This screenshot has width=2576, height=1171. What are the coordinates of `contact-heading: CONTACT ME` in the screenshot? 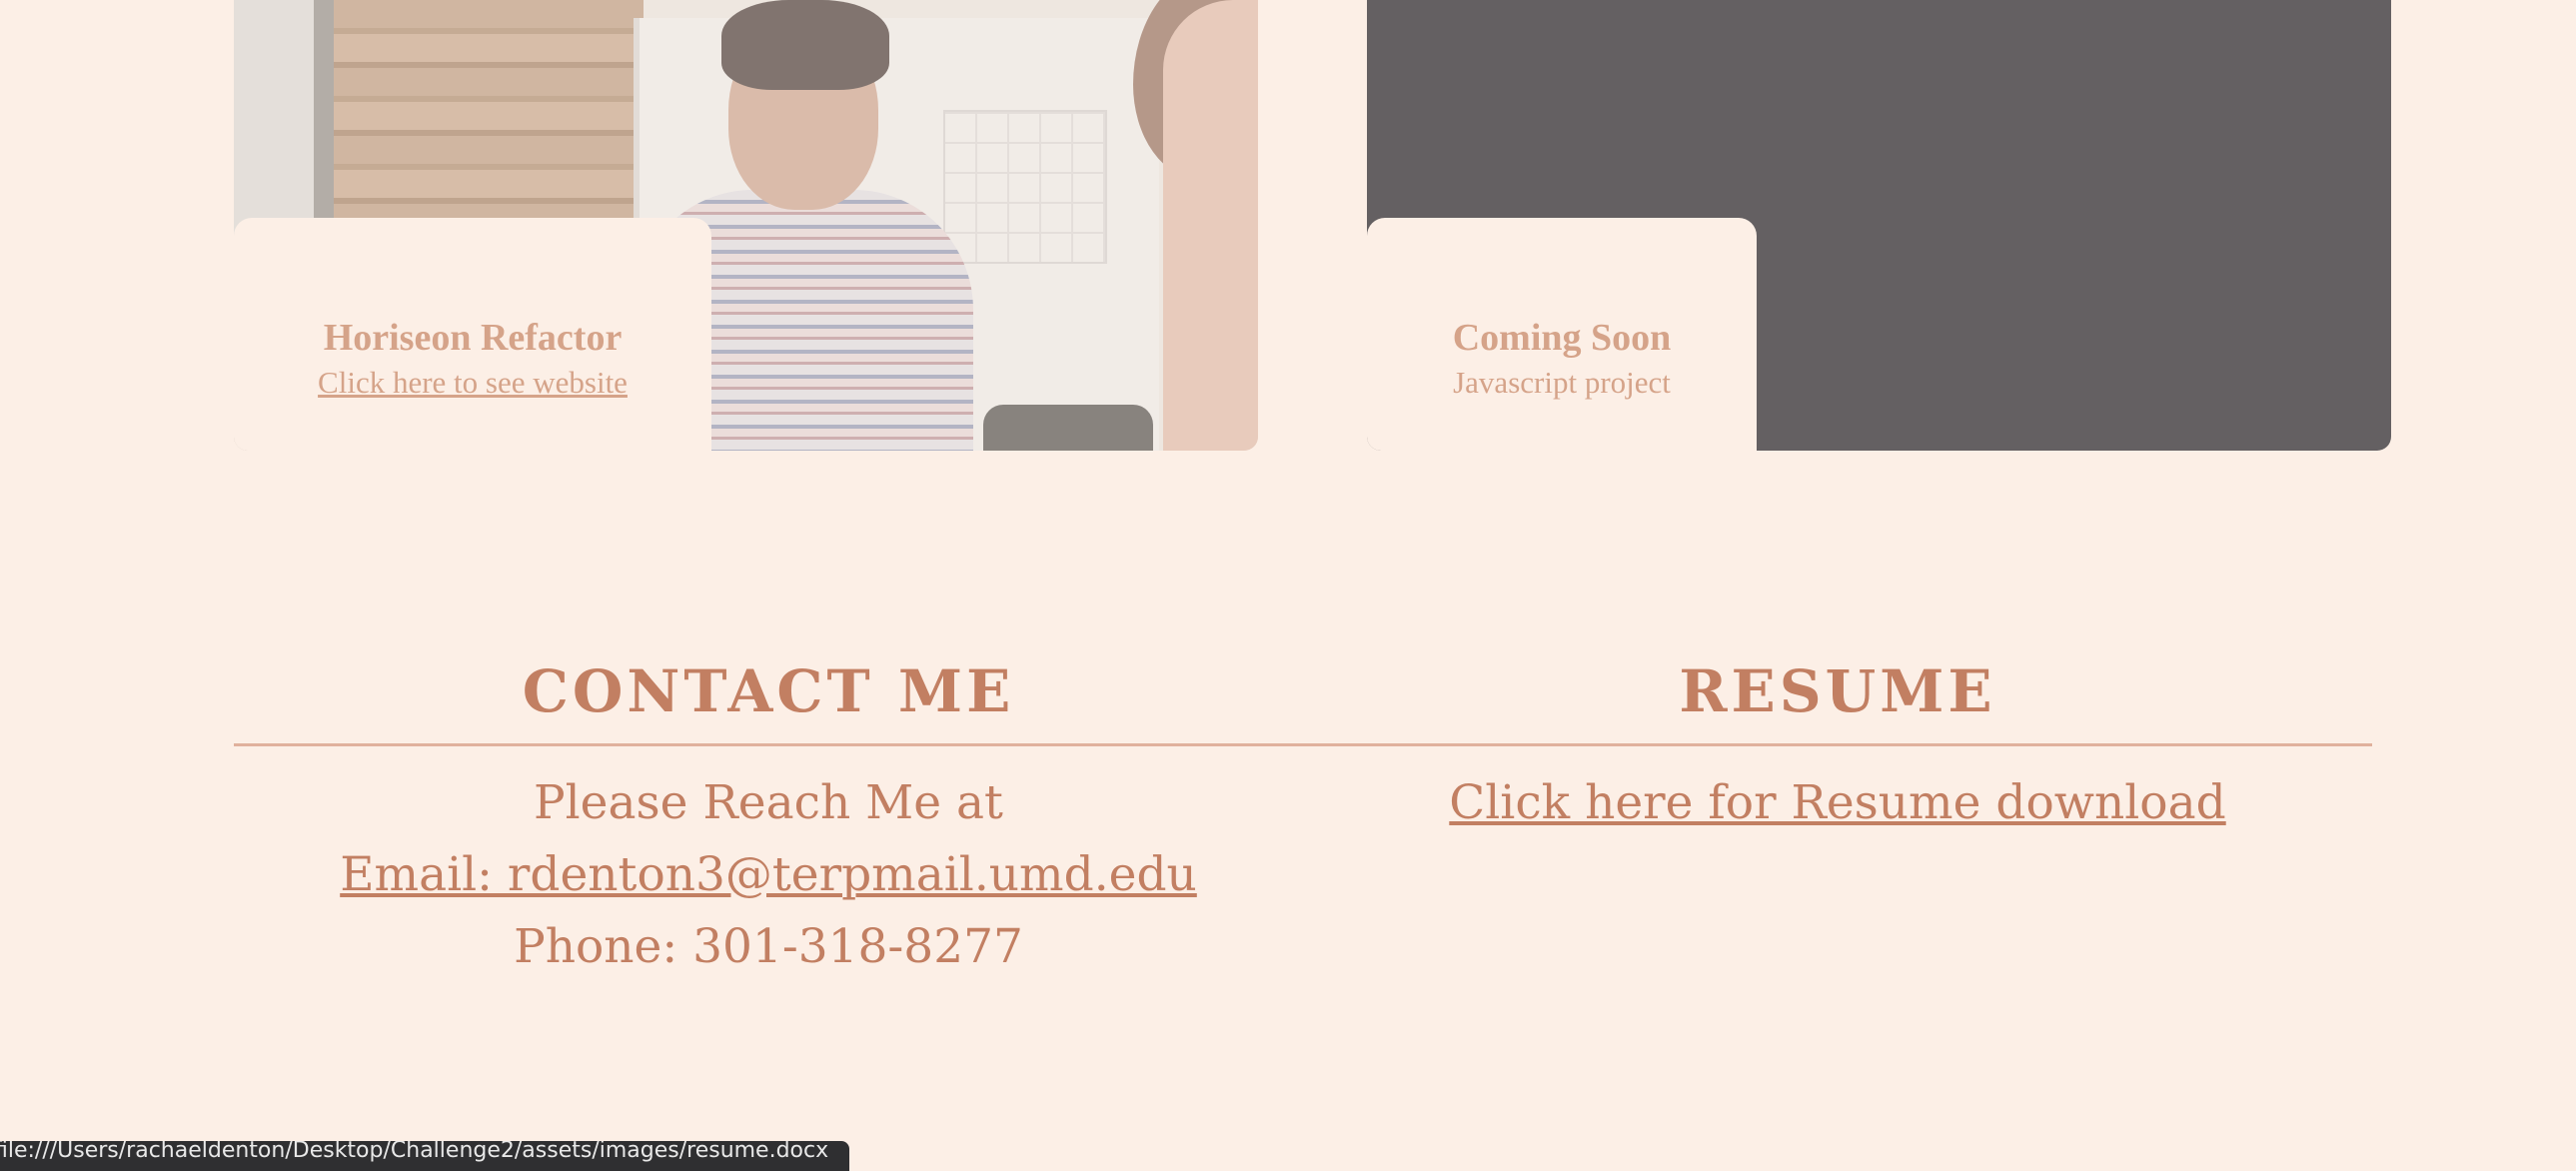 It's located at (768, 691).